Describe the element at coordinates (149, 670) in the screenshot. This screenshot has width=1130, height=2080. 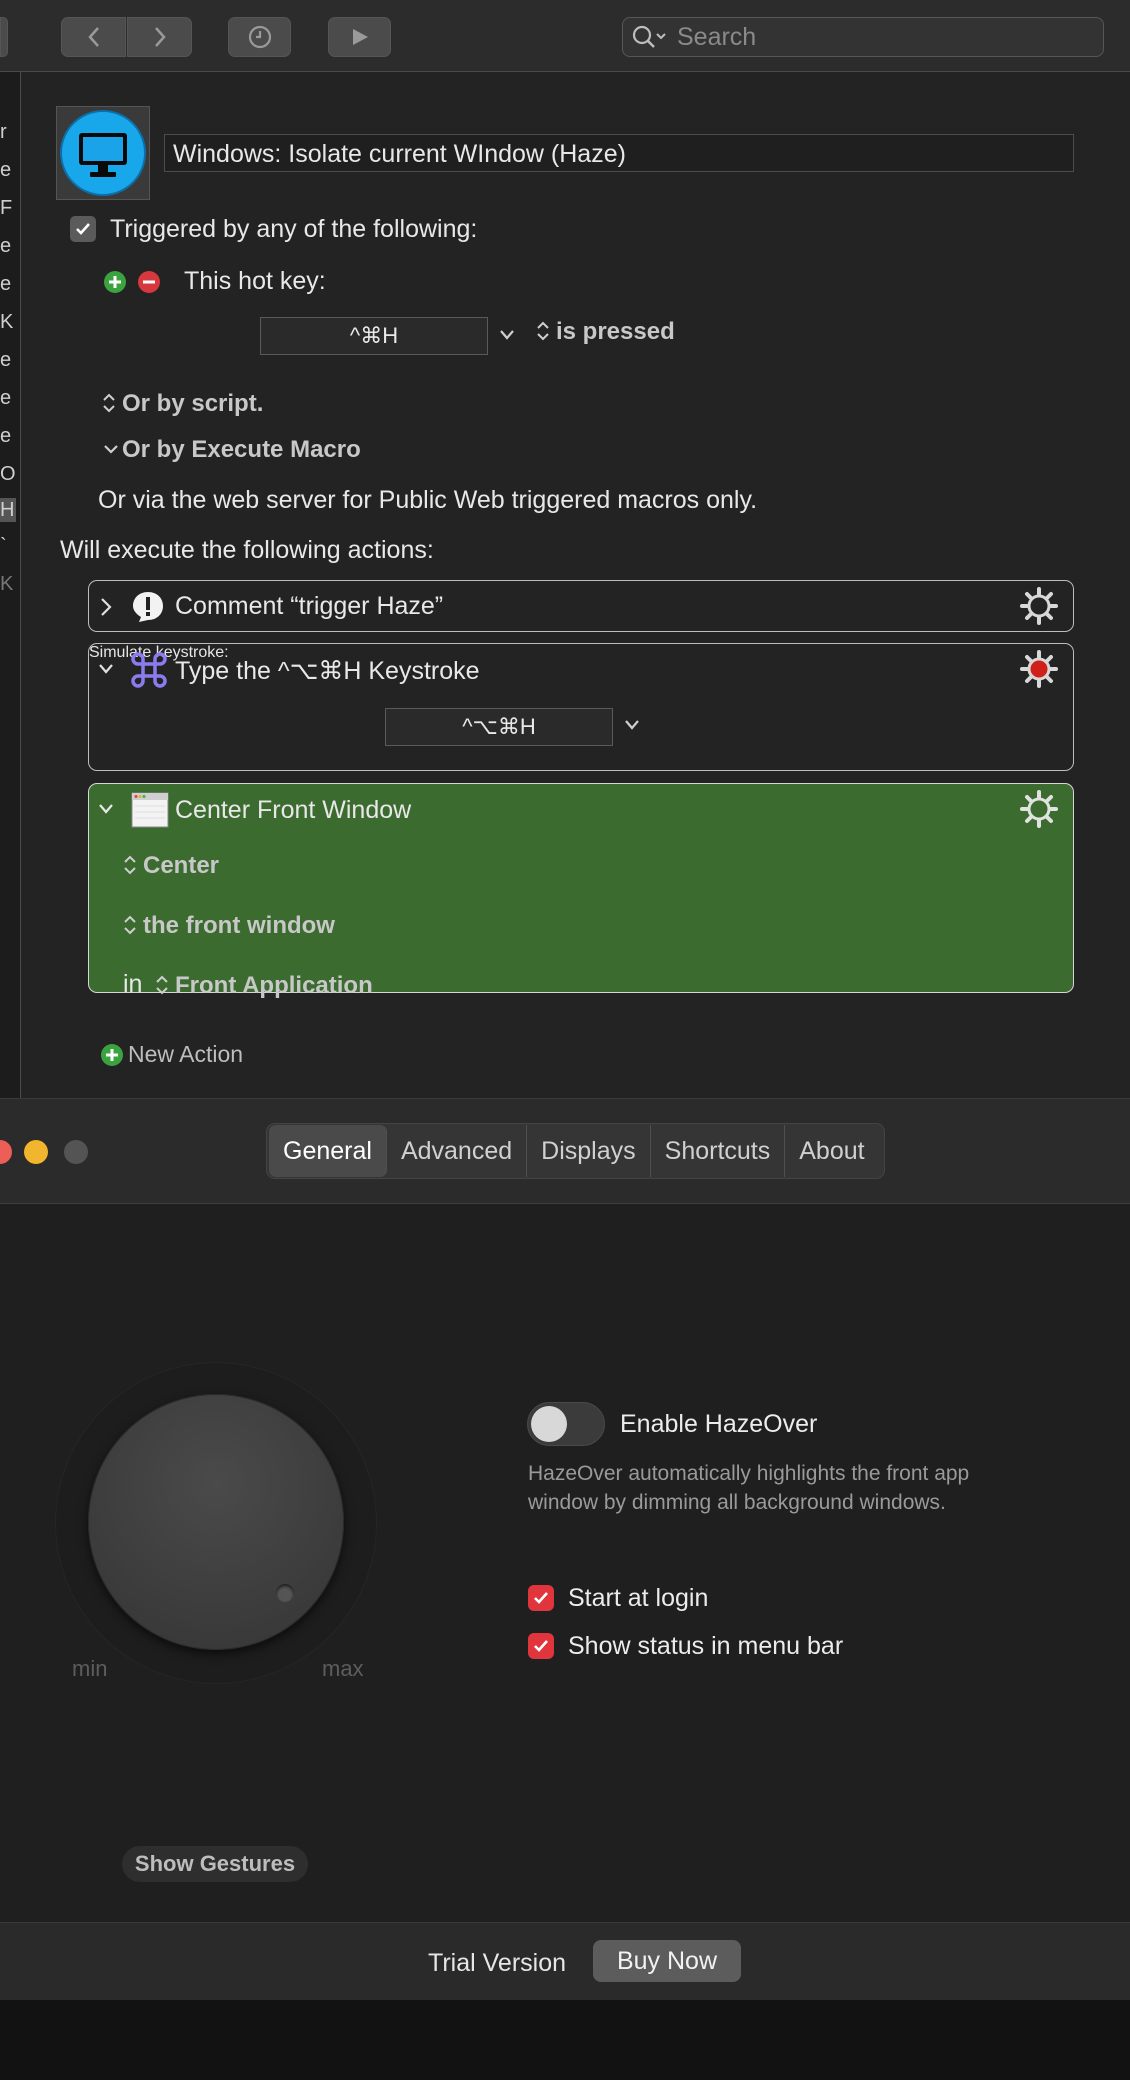
I see `command-key-icon` at that location.